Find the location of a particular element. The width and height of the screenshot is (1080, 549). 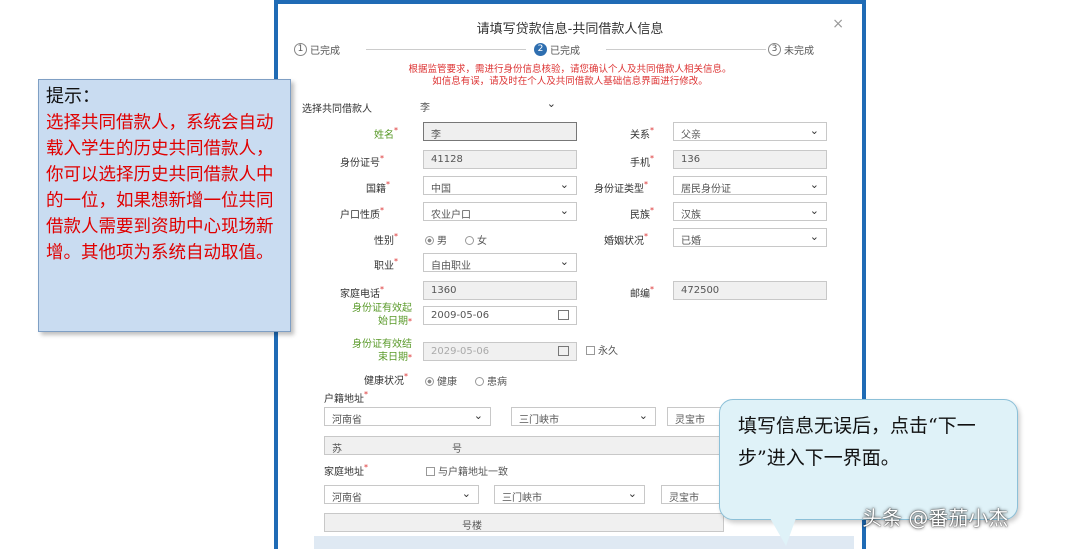

home-address-label: 家庭地址* is located at coordinates (346, 470).